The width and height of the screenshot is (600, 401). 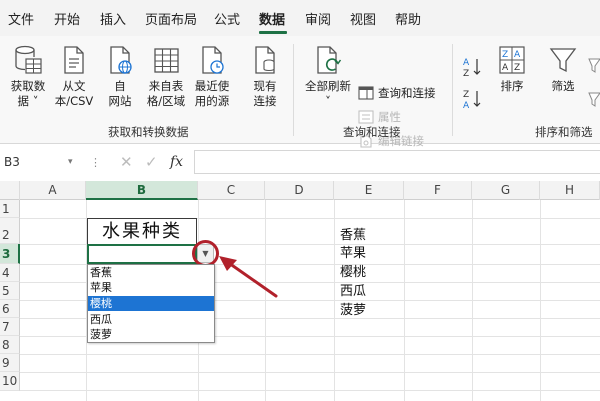 I want to click on queries-connections-button: 查询和连接, so click(x=397, y=93).